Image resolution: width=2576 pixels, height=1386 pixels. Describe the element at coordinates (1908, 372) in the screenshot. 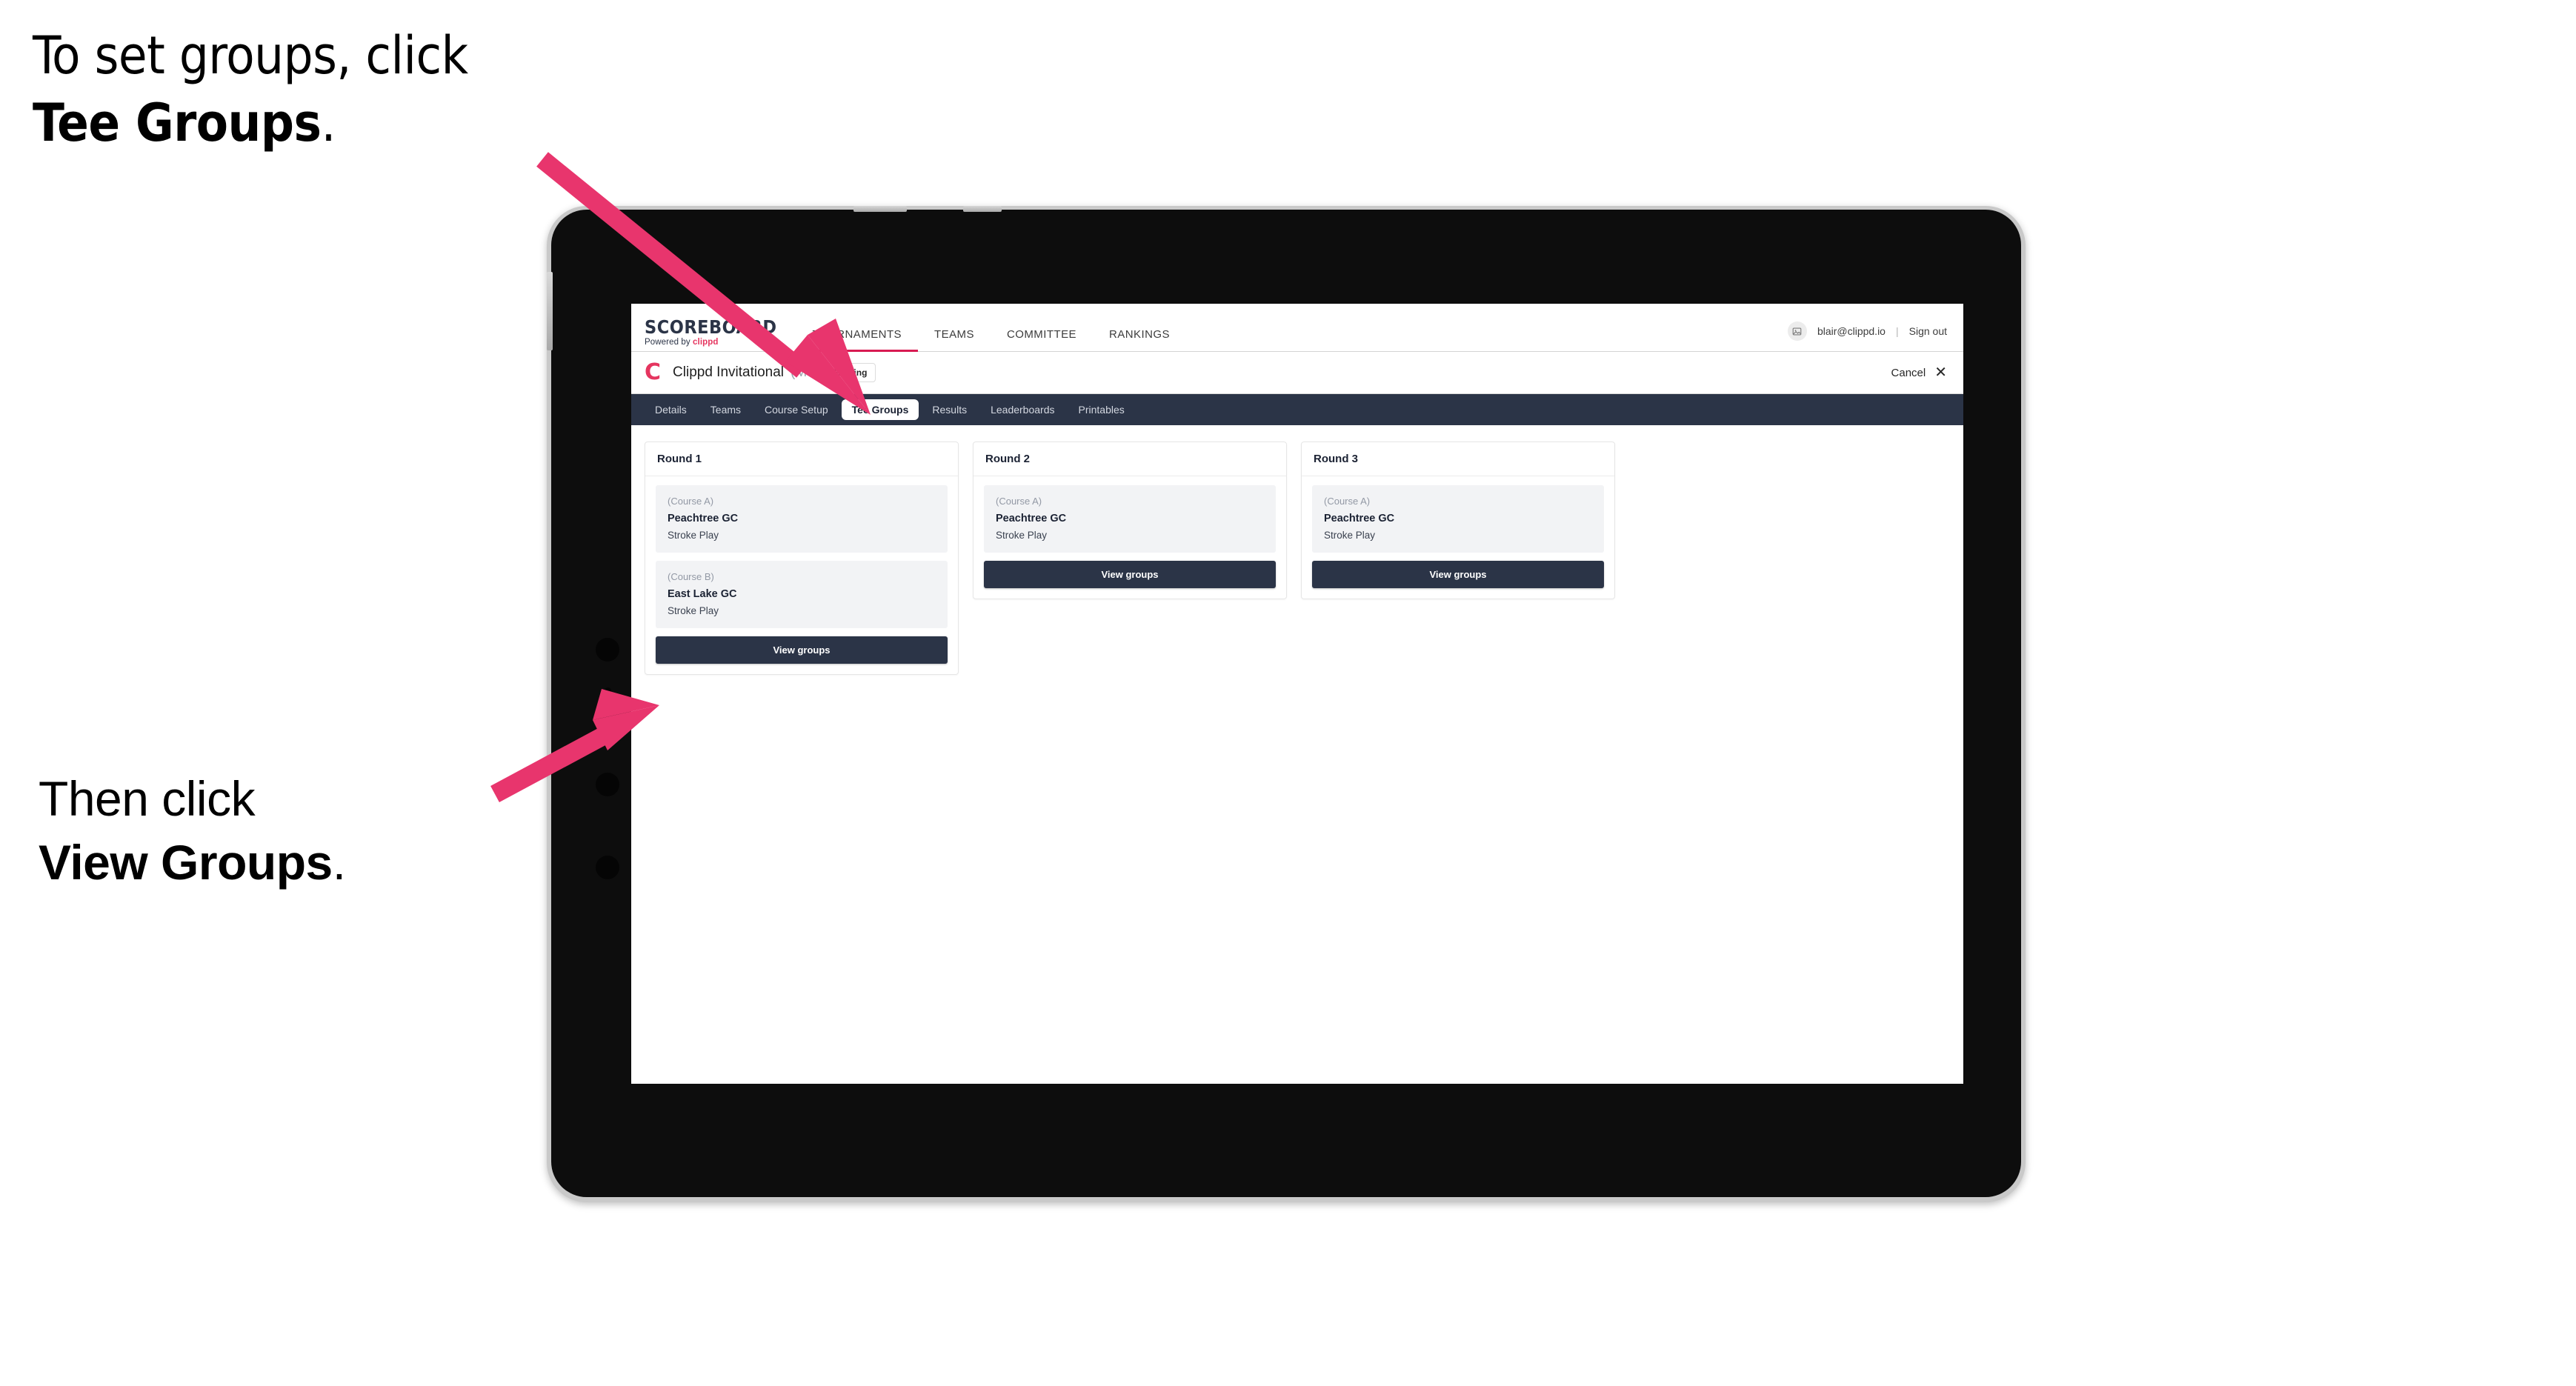

I see `cancel-label: Cancel` at that location.